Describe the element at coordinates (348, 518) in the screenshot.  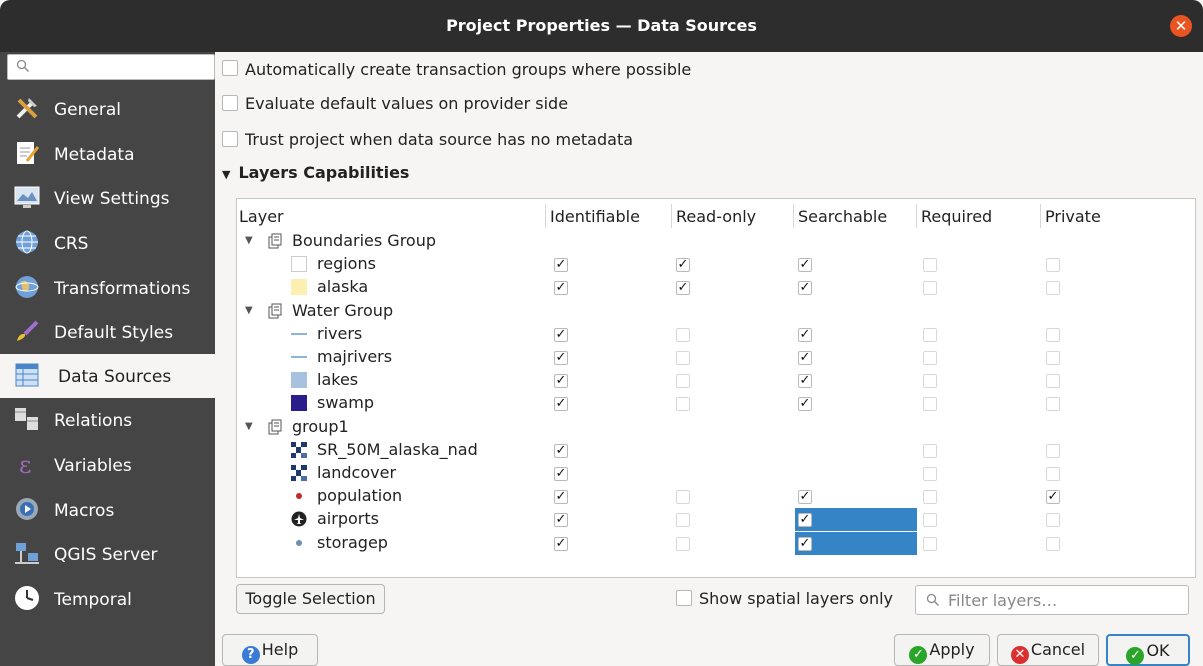
I see `layer-name: airports` at that location.